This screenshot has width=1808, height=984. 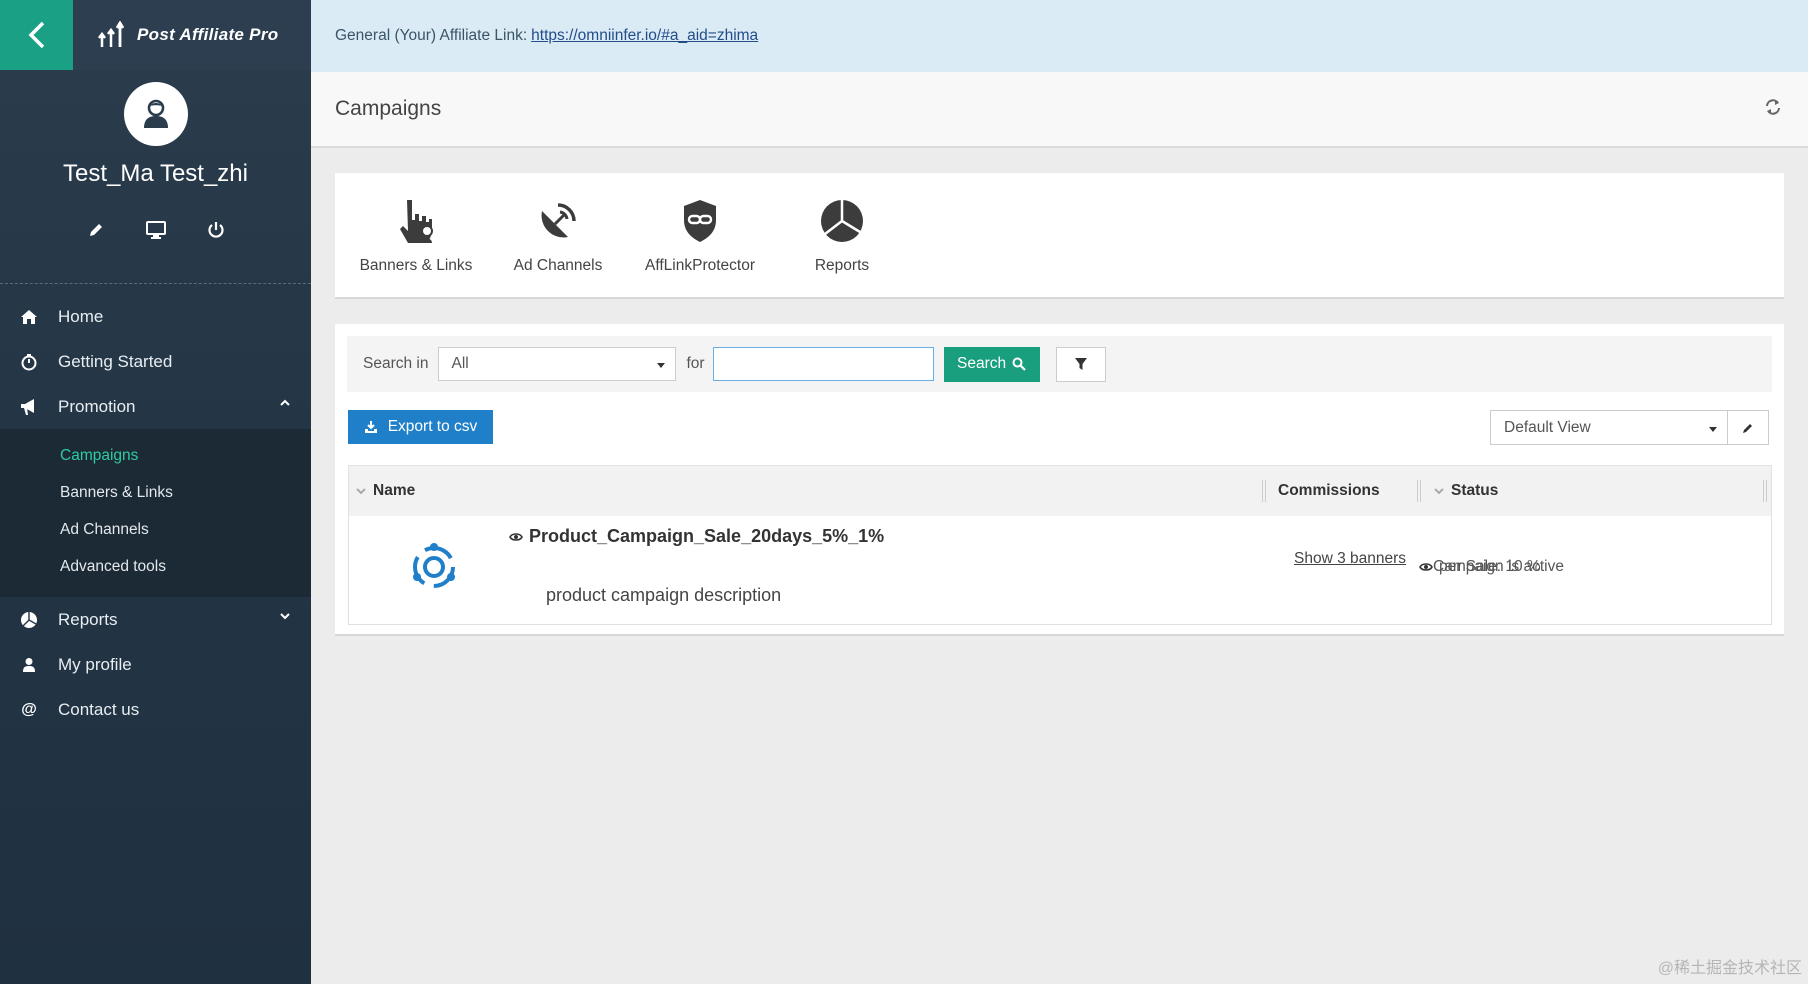 I want to click on sidebar-item-reports: Reports, so click(x=155, y=619).